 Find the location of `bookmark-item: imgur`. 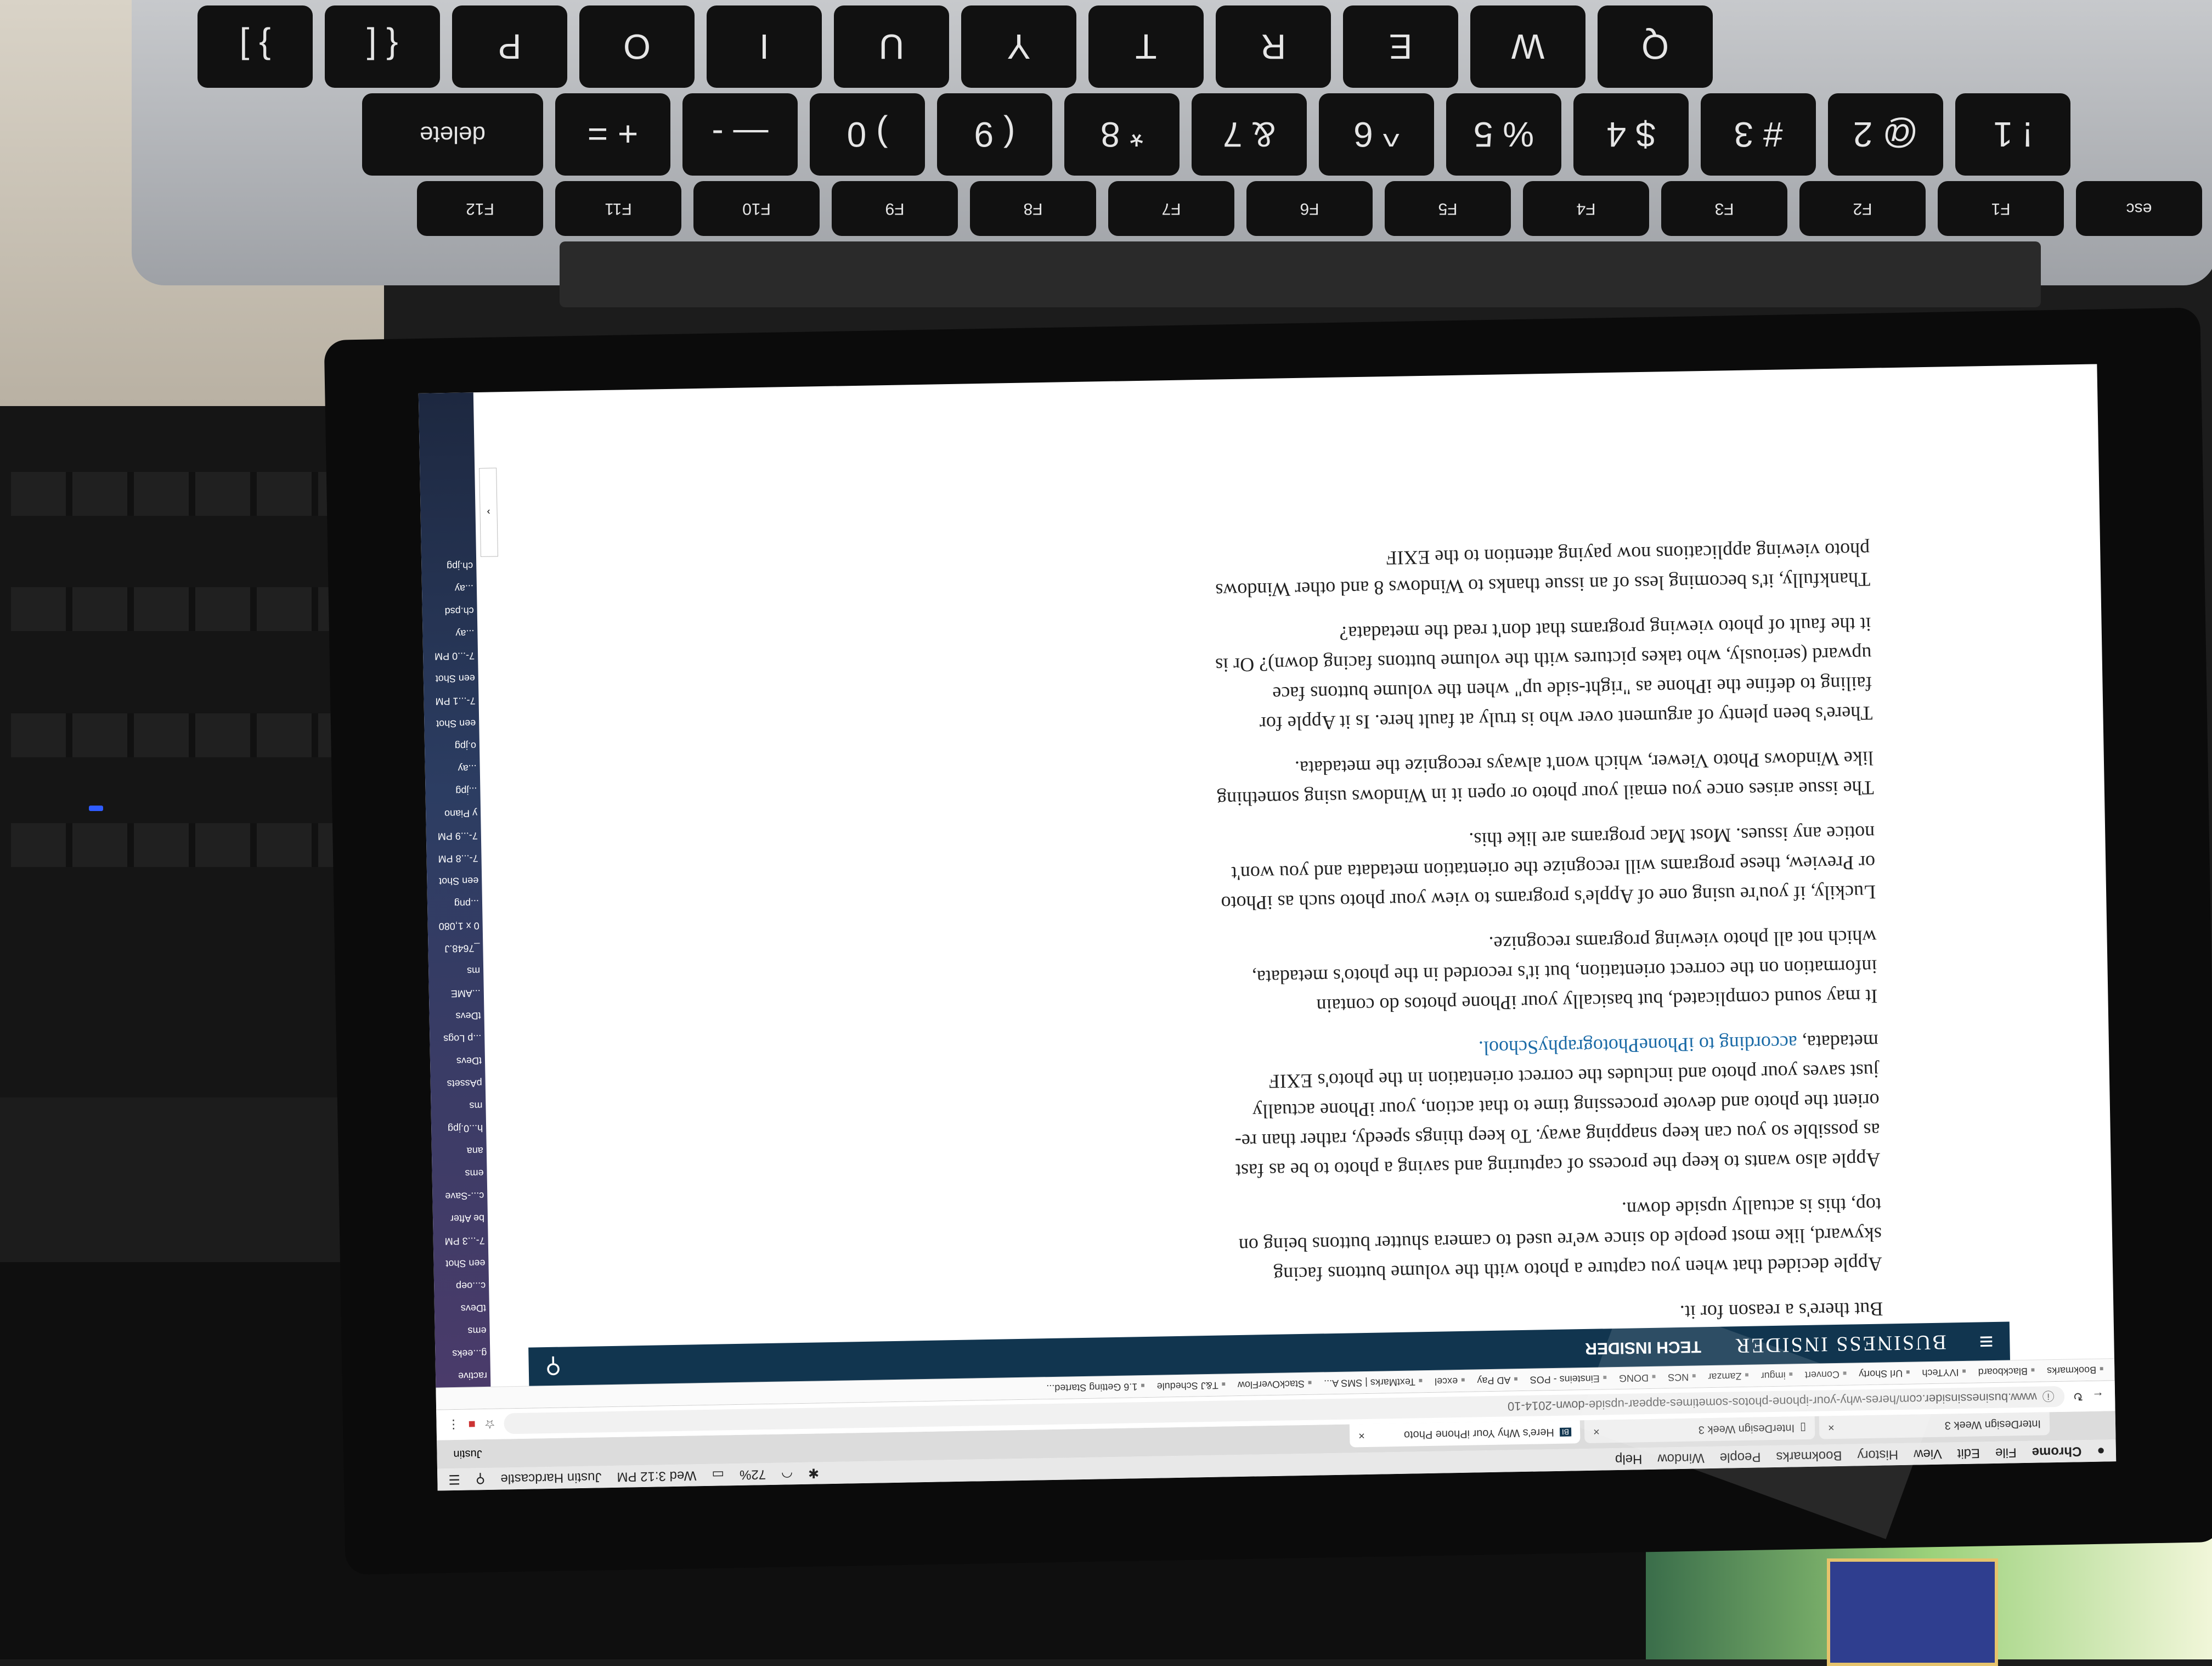

bookmark-item: imgur is located at coordinates (1777, 1375).